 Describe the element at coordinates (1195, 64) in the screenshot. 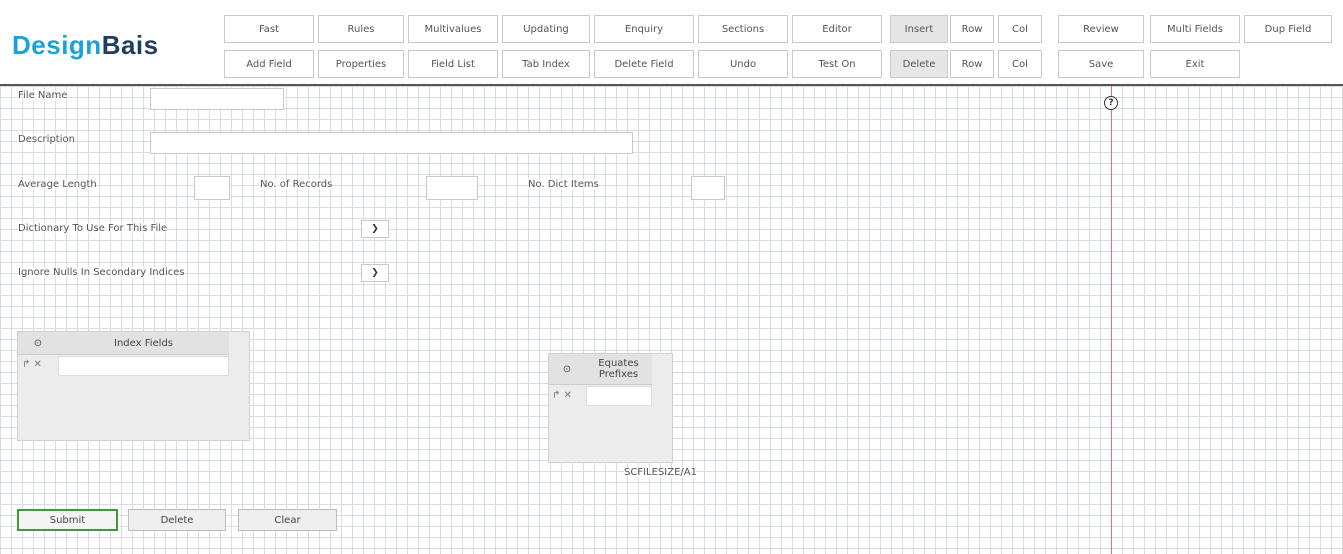

I see `exit-button: Exit` at that location.